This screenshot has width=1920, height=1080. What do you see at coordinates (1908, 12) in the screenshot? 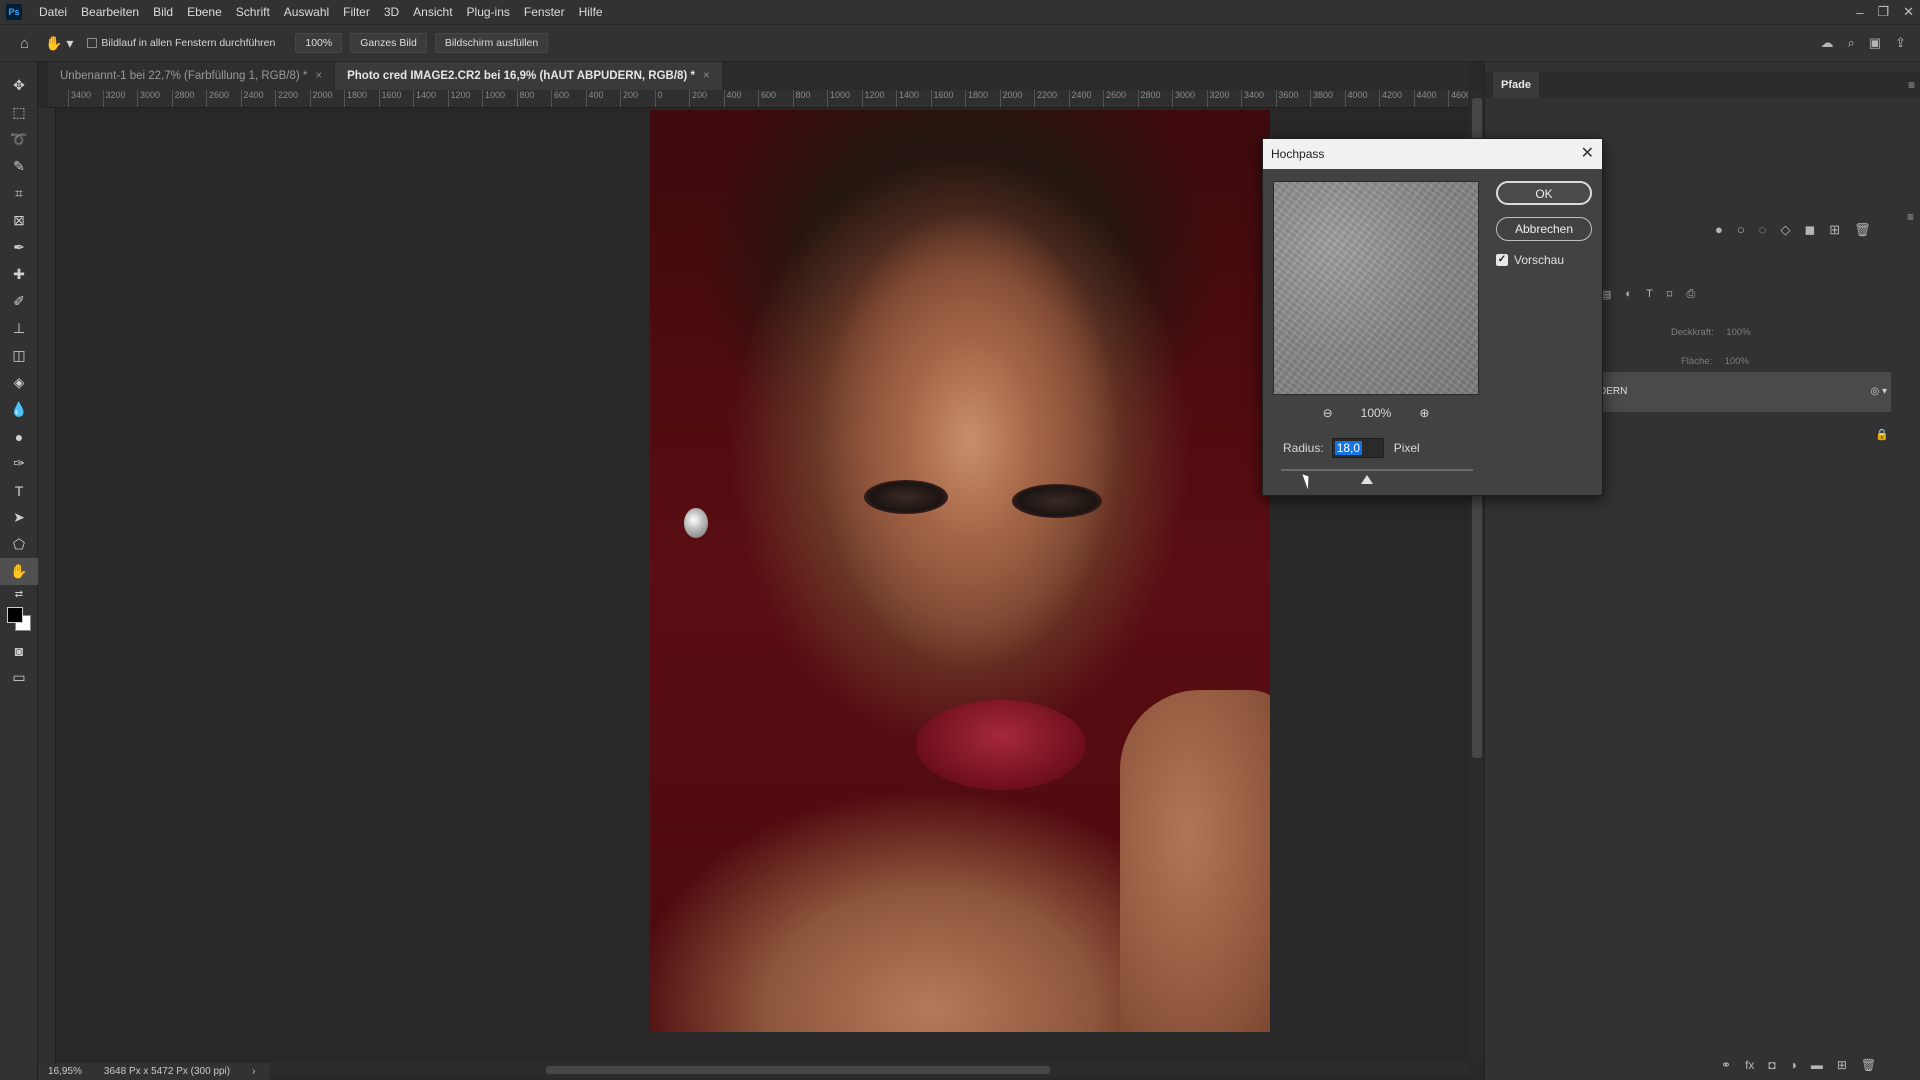
I see `close-window-icon: ✕` at bounding box center [1908, 12].